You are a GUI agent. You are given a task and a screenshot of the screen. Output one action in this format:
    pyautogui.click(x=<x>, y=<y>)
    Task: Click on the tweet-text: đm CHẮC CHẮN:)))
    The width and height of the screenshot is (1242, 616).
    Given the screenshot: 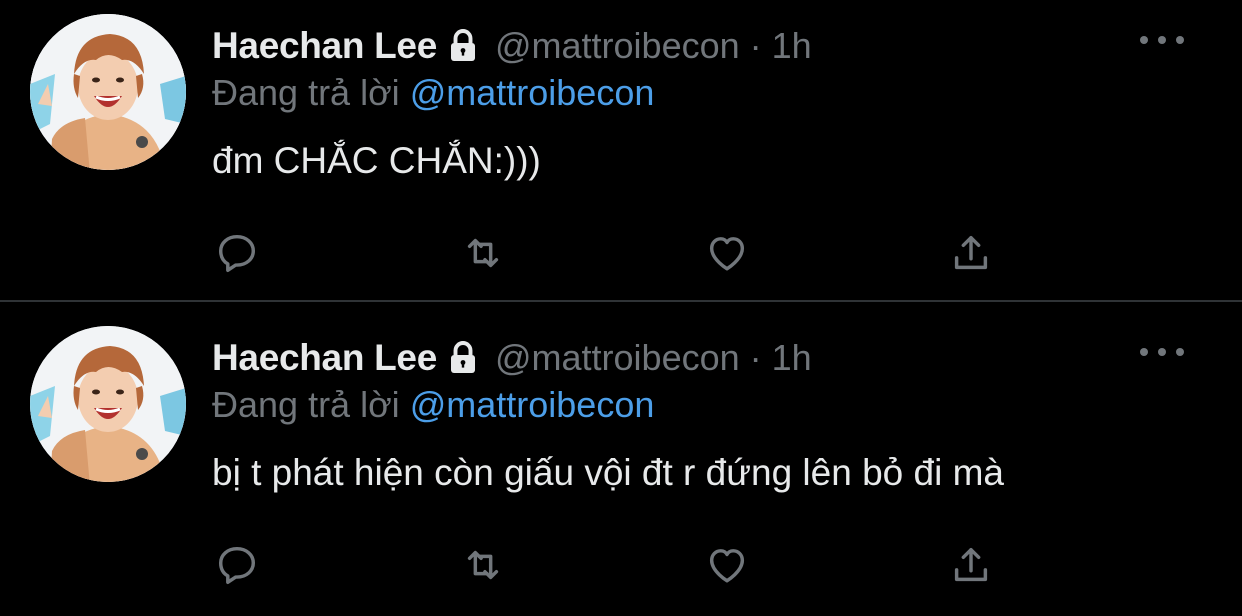 What is the action you would take?
    pyautogui.click(x=376, y=160)
    